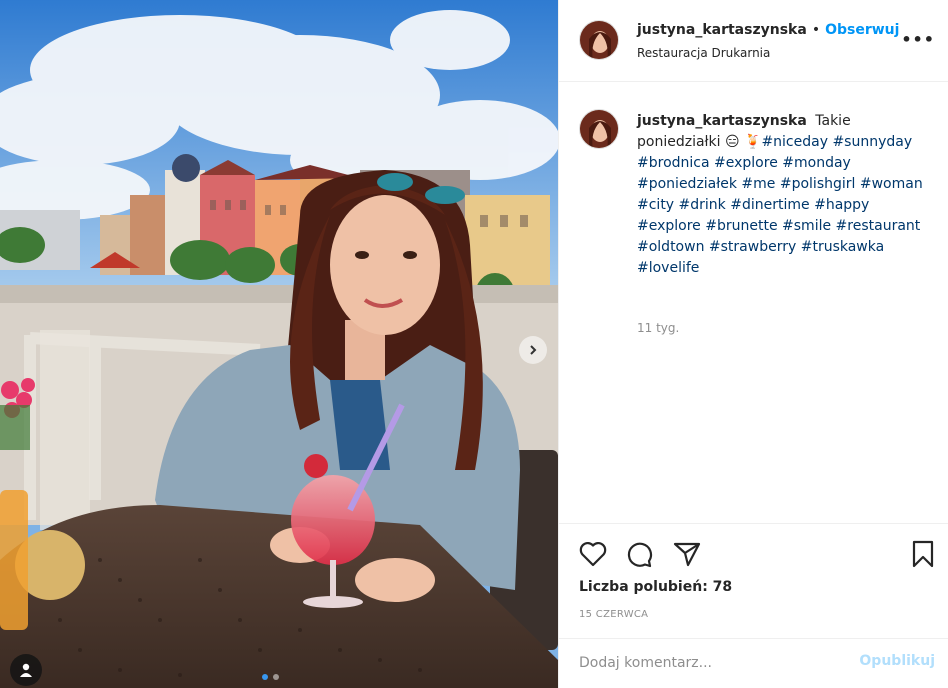 This screenshot has height=688, width=948. I want to click on hashtag: #niceday, so click(794, 142).